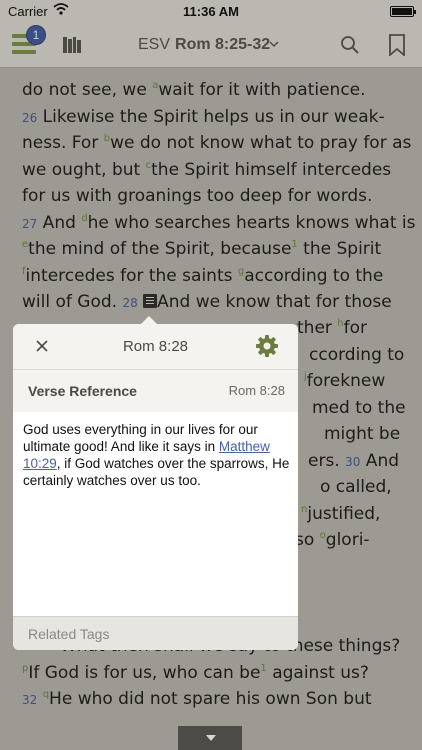 The image size is (422, 750). Describe the element at coordinates (84, 169) in the screenshot. I see `verse-text: we ought, but` at that location.